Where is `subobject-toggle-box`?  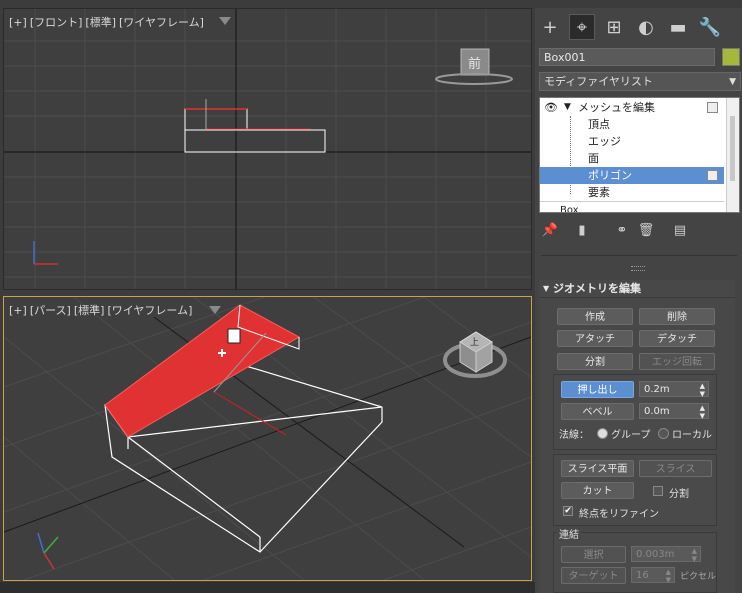
subobject-toggle-box is located at coordinates (712, 175).